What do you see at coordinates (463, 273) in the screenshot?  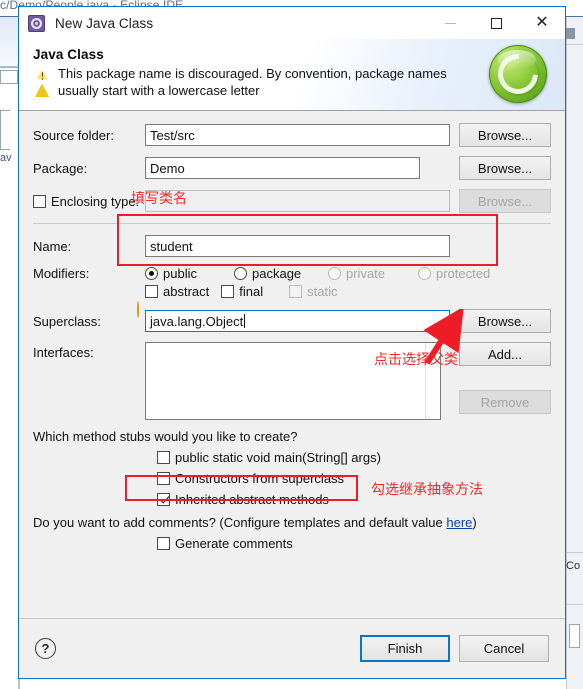 I see `radio-protected-label: protected` at bounding box center [463, 273].